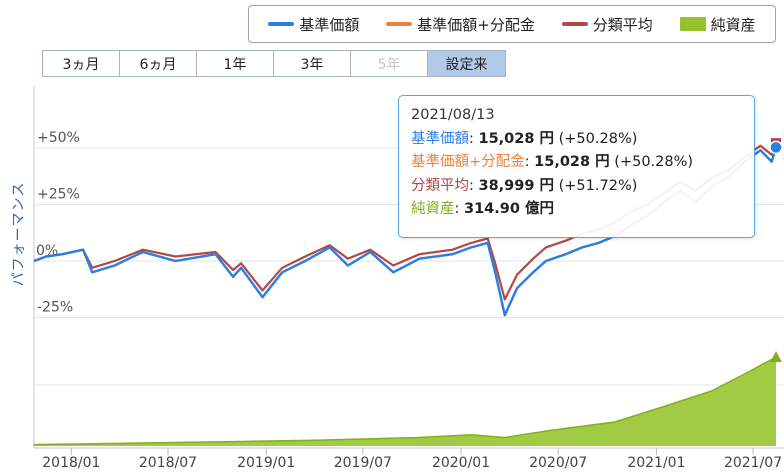 The width and height of the screenshot is (784, 474). I want to click on range-button-1y: 1年, so click(235, 63).